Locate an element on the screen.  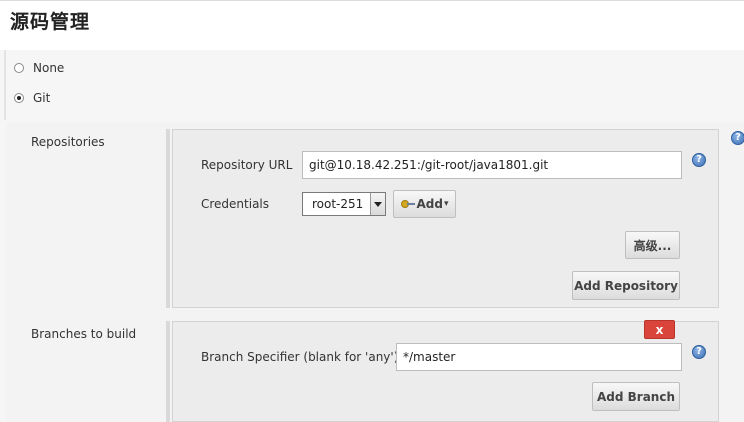
branches-bar is located at coordinates (168, 371).